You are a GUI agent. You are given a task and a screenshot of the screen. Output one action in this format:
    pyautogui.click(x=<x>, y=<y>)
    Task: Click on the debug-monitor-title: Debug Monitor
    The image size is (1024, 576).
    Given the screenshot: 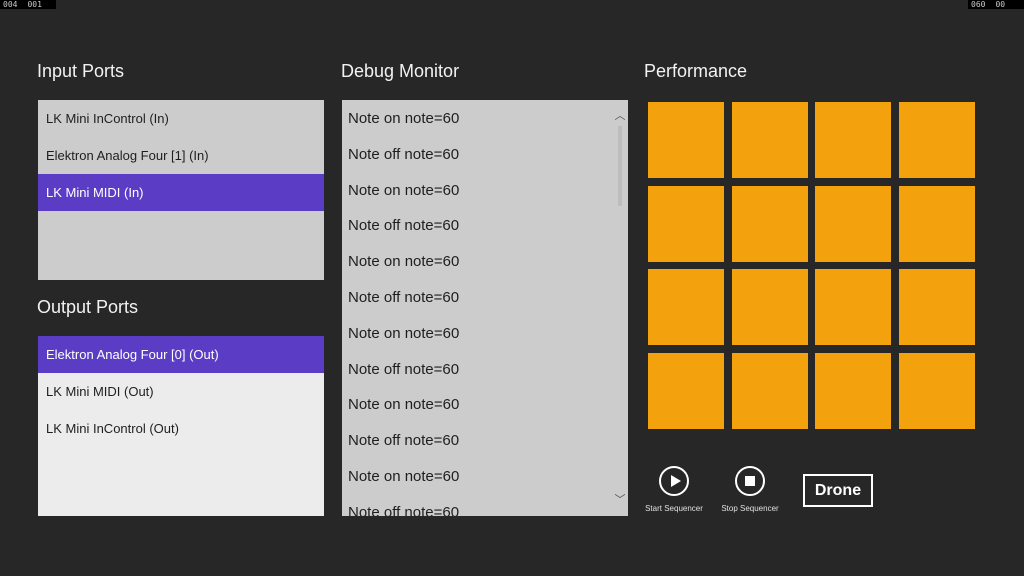 What is the action you would take?
    pyautogui.click(x=400, y=71)
    